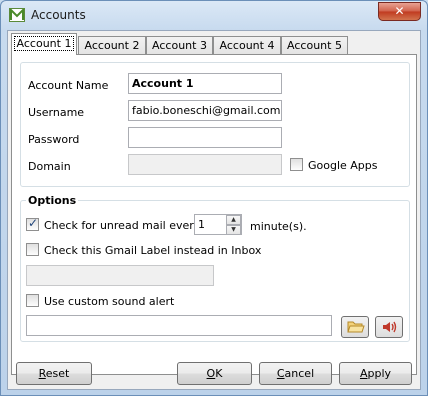 This screenshot has width=428, height=396. Describe the element at coordinates (17, 15) in the screenshot. I see `gmail-icon` at that location.